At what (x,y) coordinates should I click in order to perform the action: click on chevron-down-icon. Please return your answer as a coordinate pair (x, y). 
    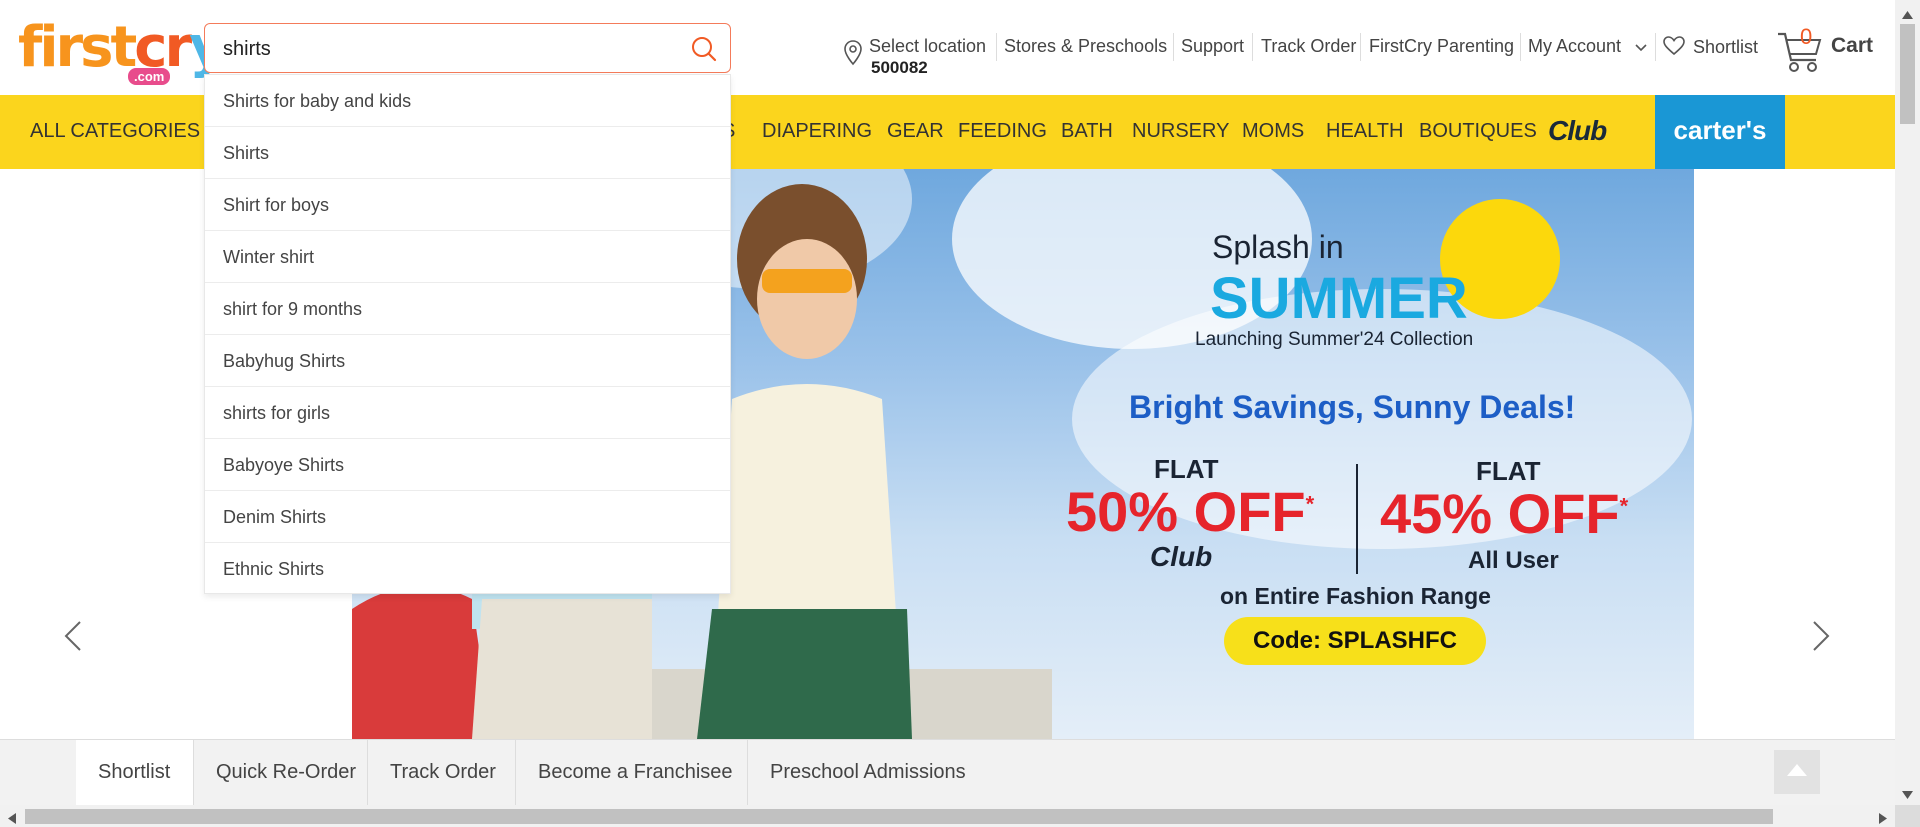
    Looking at the image, I should click on (1641, 47).